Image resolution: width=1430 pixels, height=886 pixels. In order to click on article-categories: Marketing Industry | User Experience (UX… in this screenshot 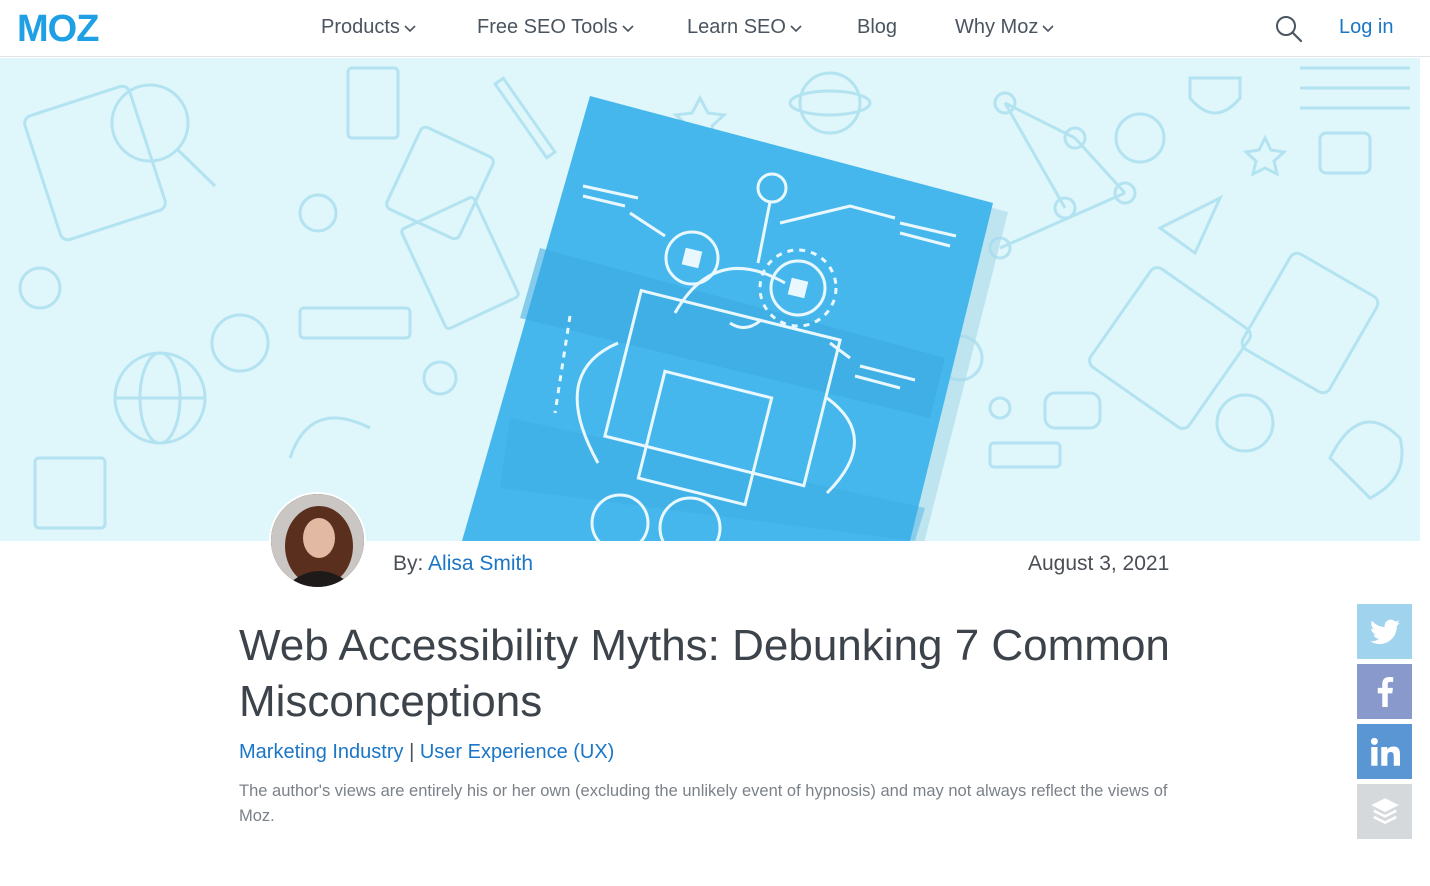, I will do `click(426, 752)`.